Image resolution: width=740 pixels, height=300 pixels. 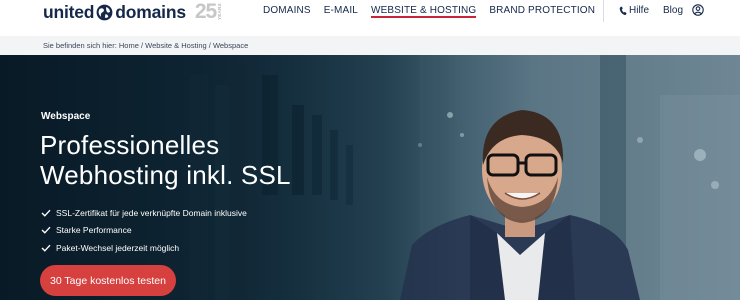 I want to click on logo-anniversary-25: 25, so click(x=205, y=11).